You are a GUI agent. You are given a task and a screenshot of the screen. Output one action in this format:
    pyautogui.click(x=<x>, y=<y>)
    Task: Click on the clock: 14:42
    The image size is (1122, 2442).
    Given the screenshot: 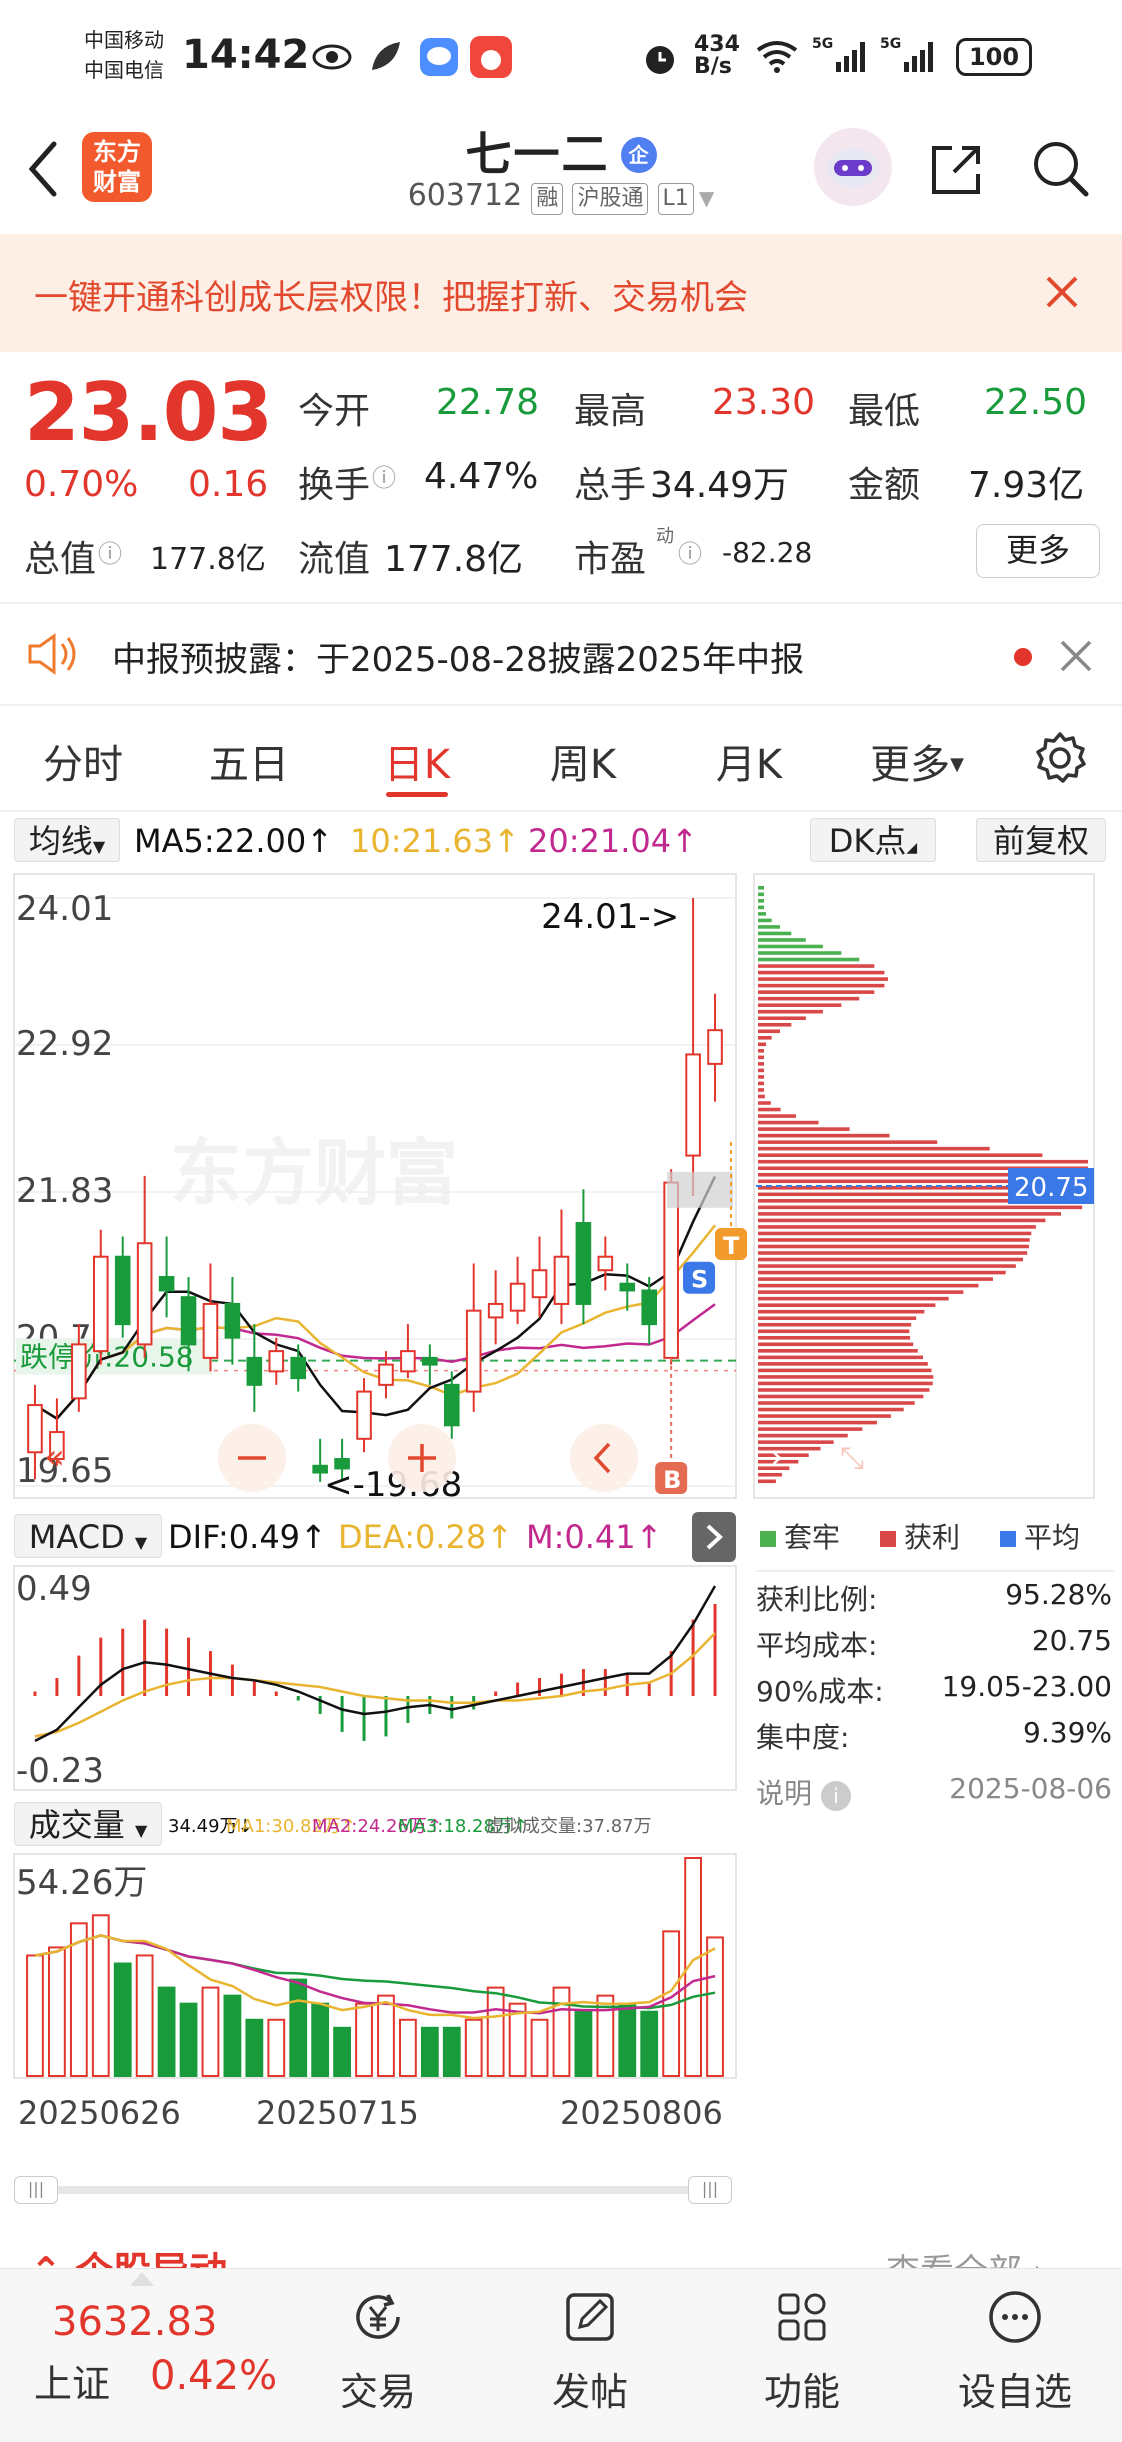 What is the action you would take?
    pyautogui.click(x=246, y=55)
    